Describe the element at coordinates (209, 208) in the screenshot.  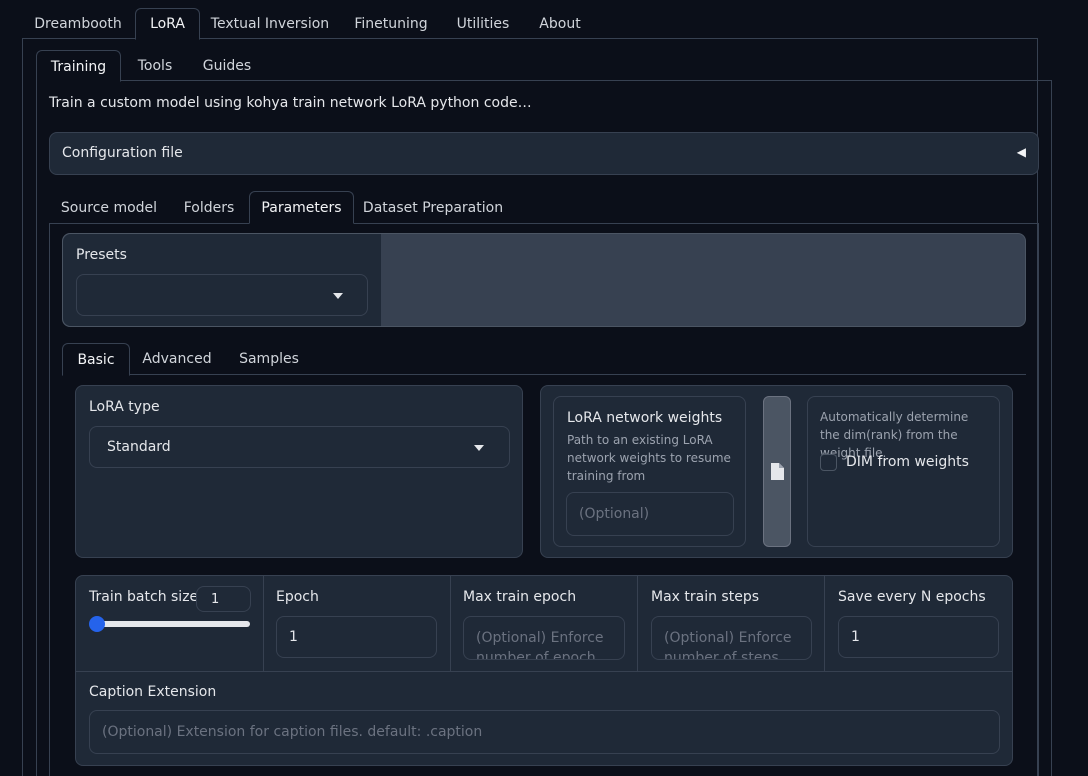
I see `tab-folders: Folders` at that location.